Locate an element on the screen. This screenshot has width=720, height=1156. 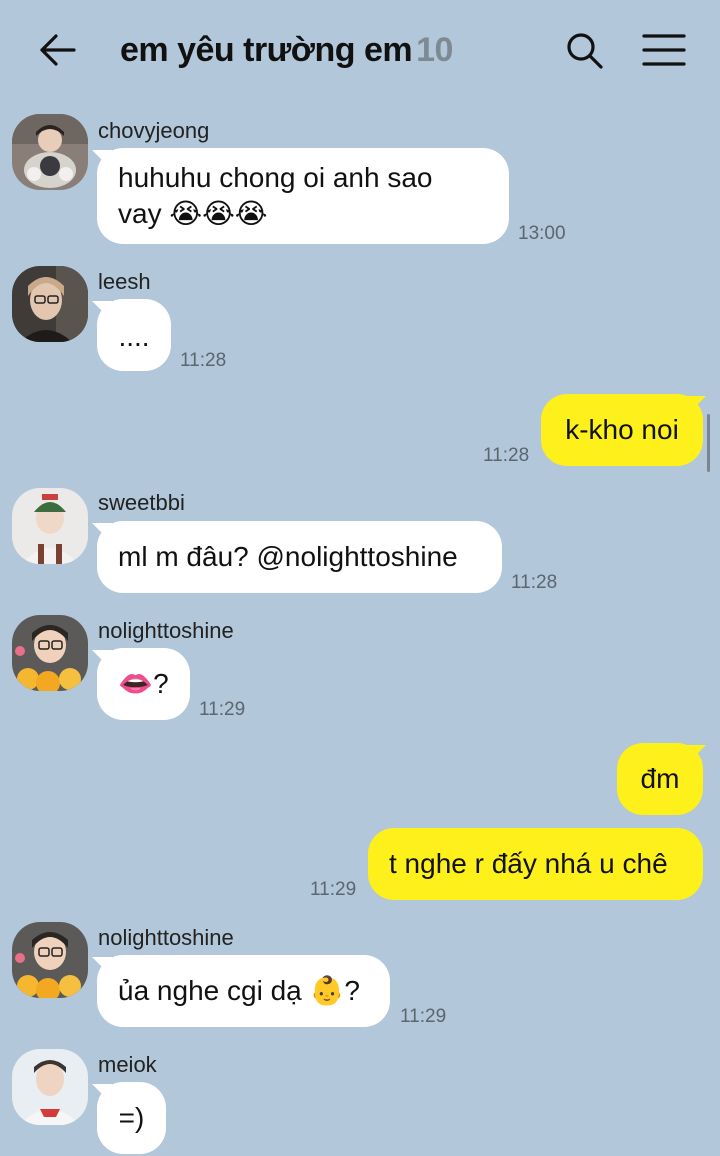
arrow-left-icon is located at coordinates (58, 50).